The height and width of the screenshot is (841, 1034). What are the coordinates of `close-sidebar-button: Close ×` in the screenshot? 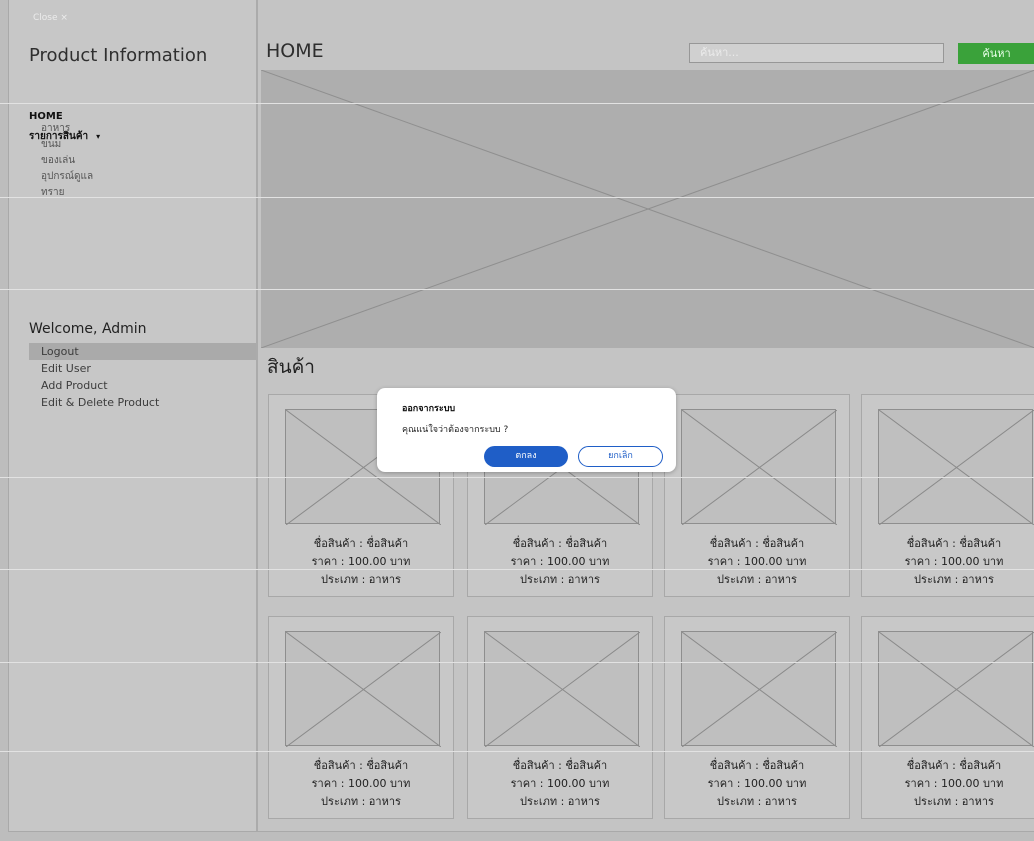 It's located at (50, 18).